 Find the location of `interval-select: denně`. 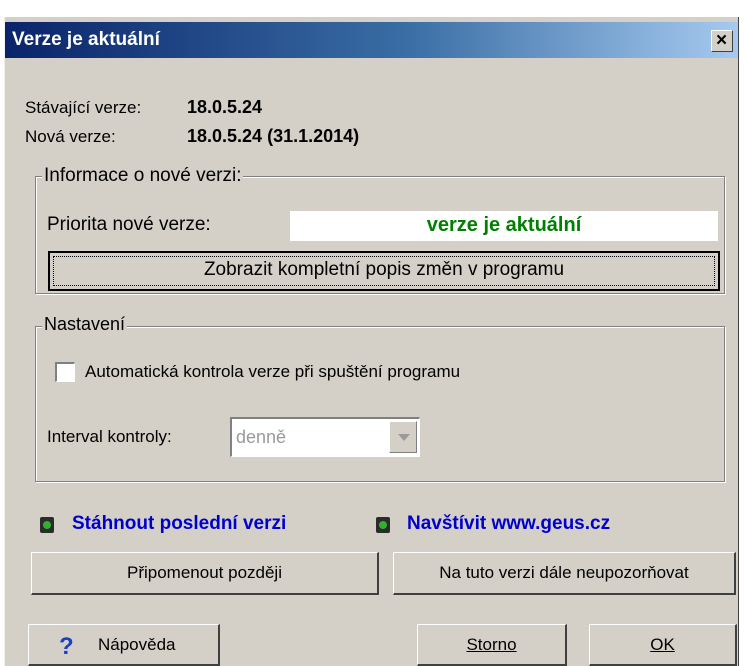

interval-select: denně is located at coordinates (325, 437).